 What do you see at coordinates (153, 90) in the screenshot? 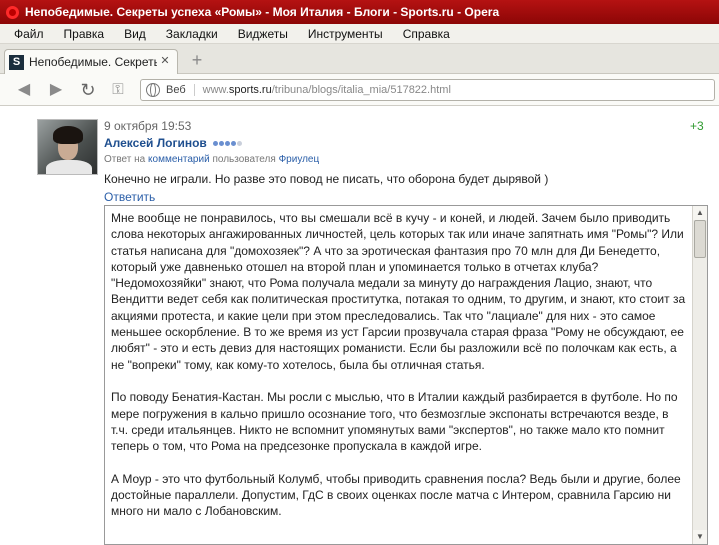
I see `globe-icon` at bounding box center [153, 90].